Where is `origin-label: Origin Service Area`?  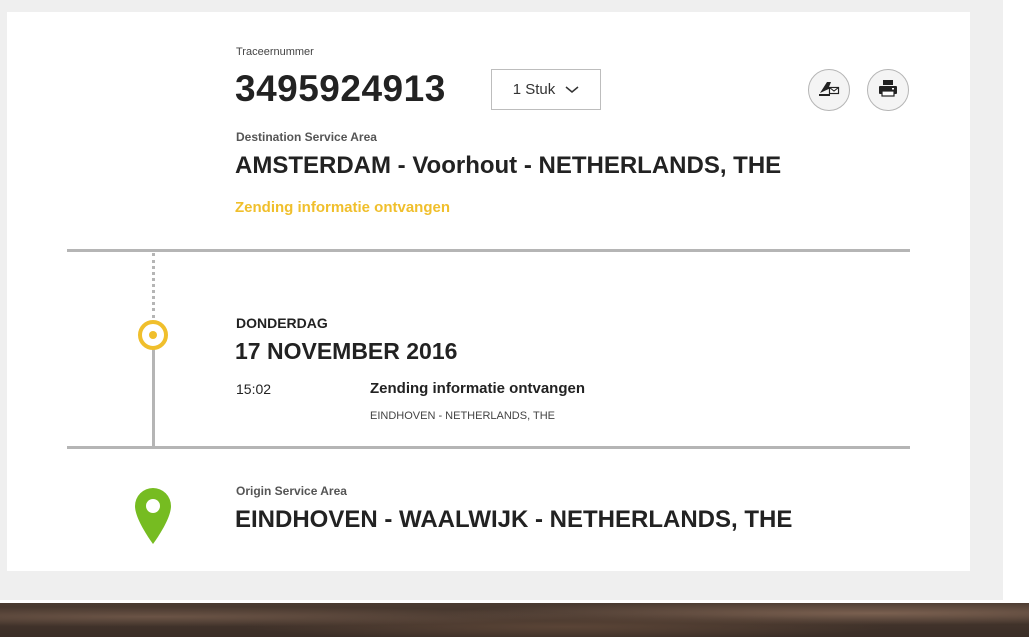 origin-label: Origin Service Area is located at coordinates (291, 491).